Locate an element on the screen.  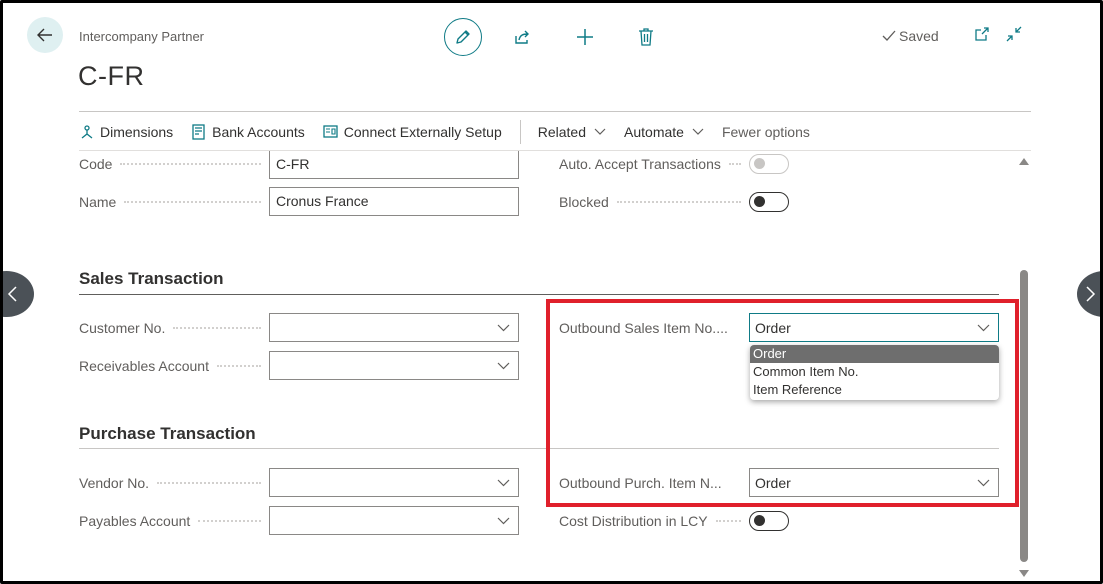
chevron-right-icon is located at coordinates (1091, 294).